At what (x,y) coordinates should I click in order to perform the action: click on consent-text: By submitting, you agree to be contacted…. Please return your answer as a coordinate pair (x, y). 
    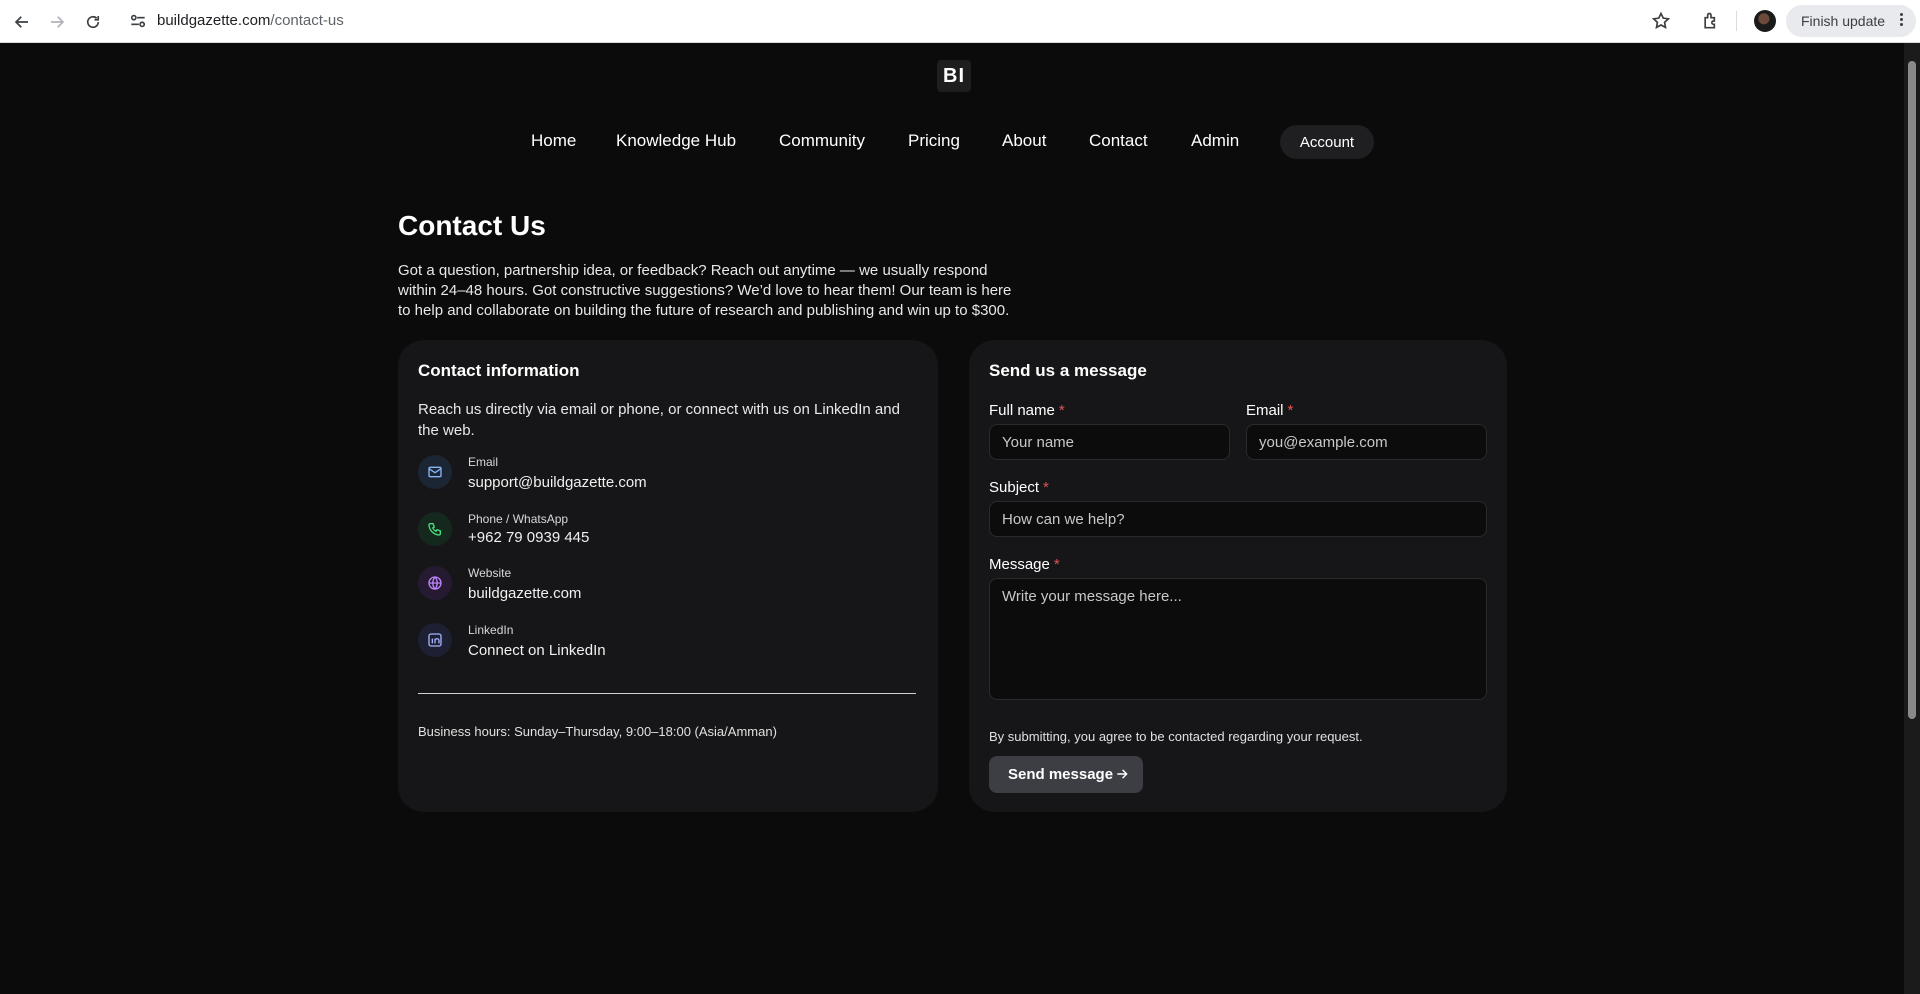
    Looking at the image, I should click on (1176, 736).